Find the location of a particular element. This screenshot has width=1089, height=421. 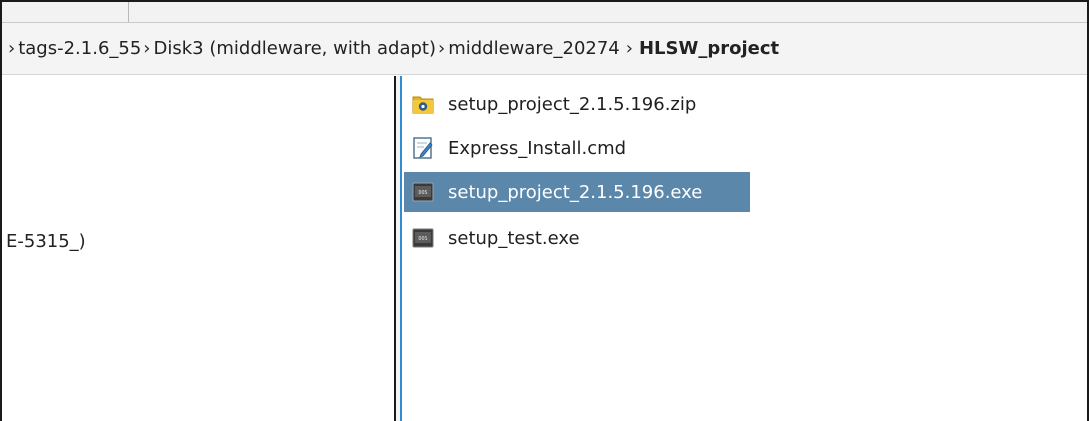

file-name: setup_project_2.1.5.196.exe is located at coordinates (575, 192).